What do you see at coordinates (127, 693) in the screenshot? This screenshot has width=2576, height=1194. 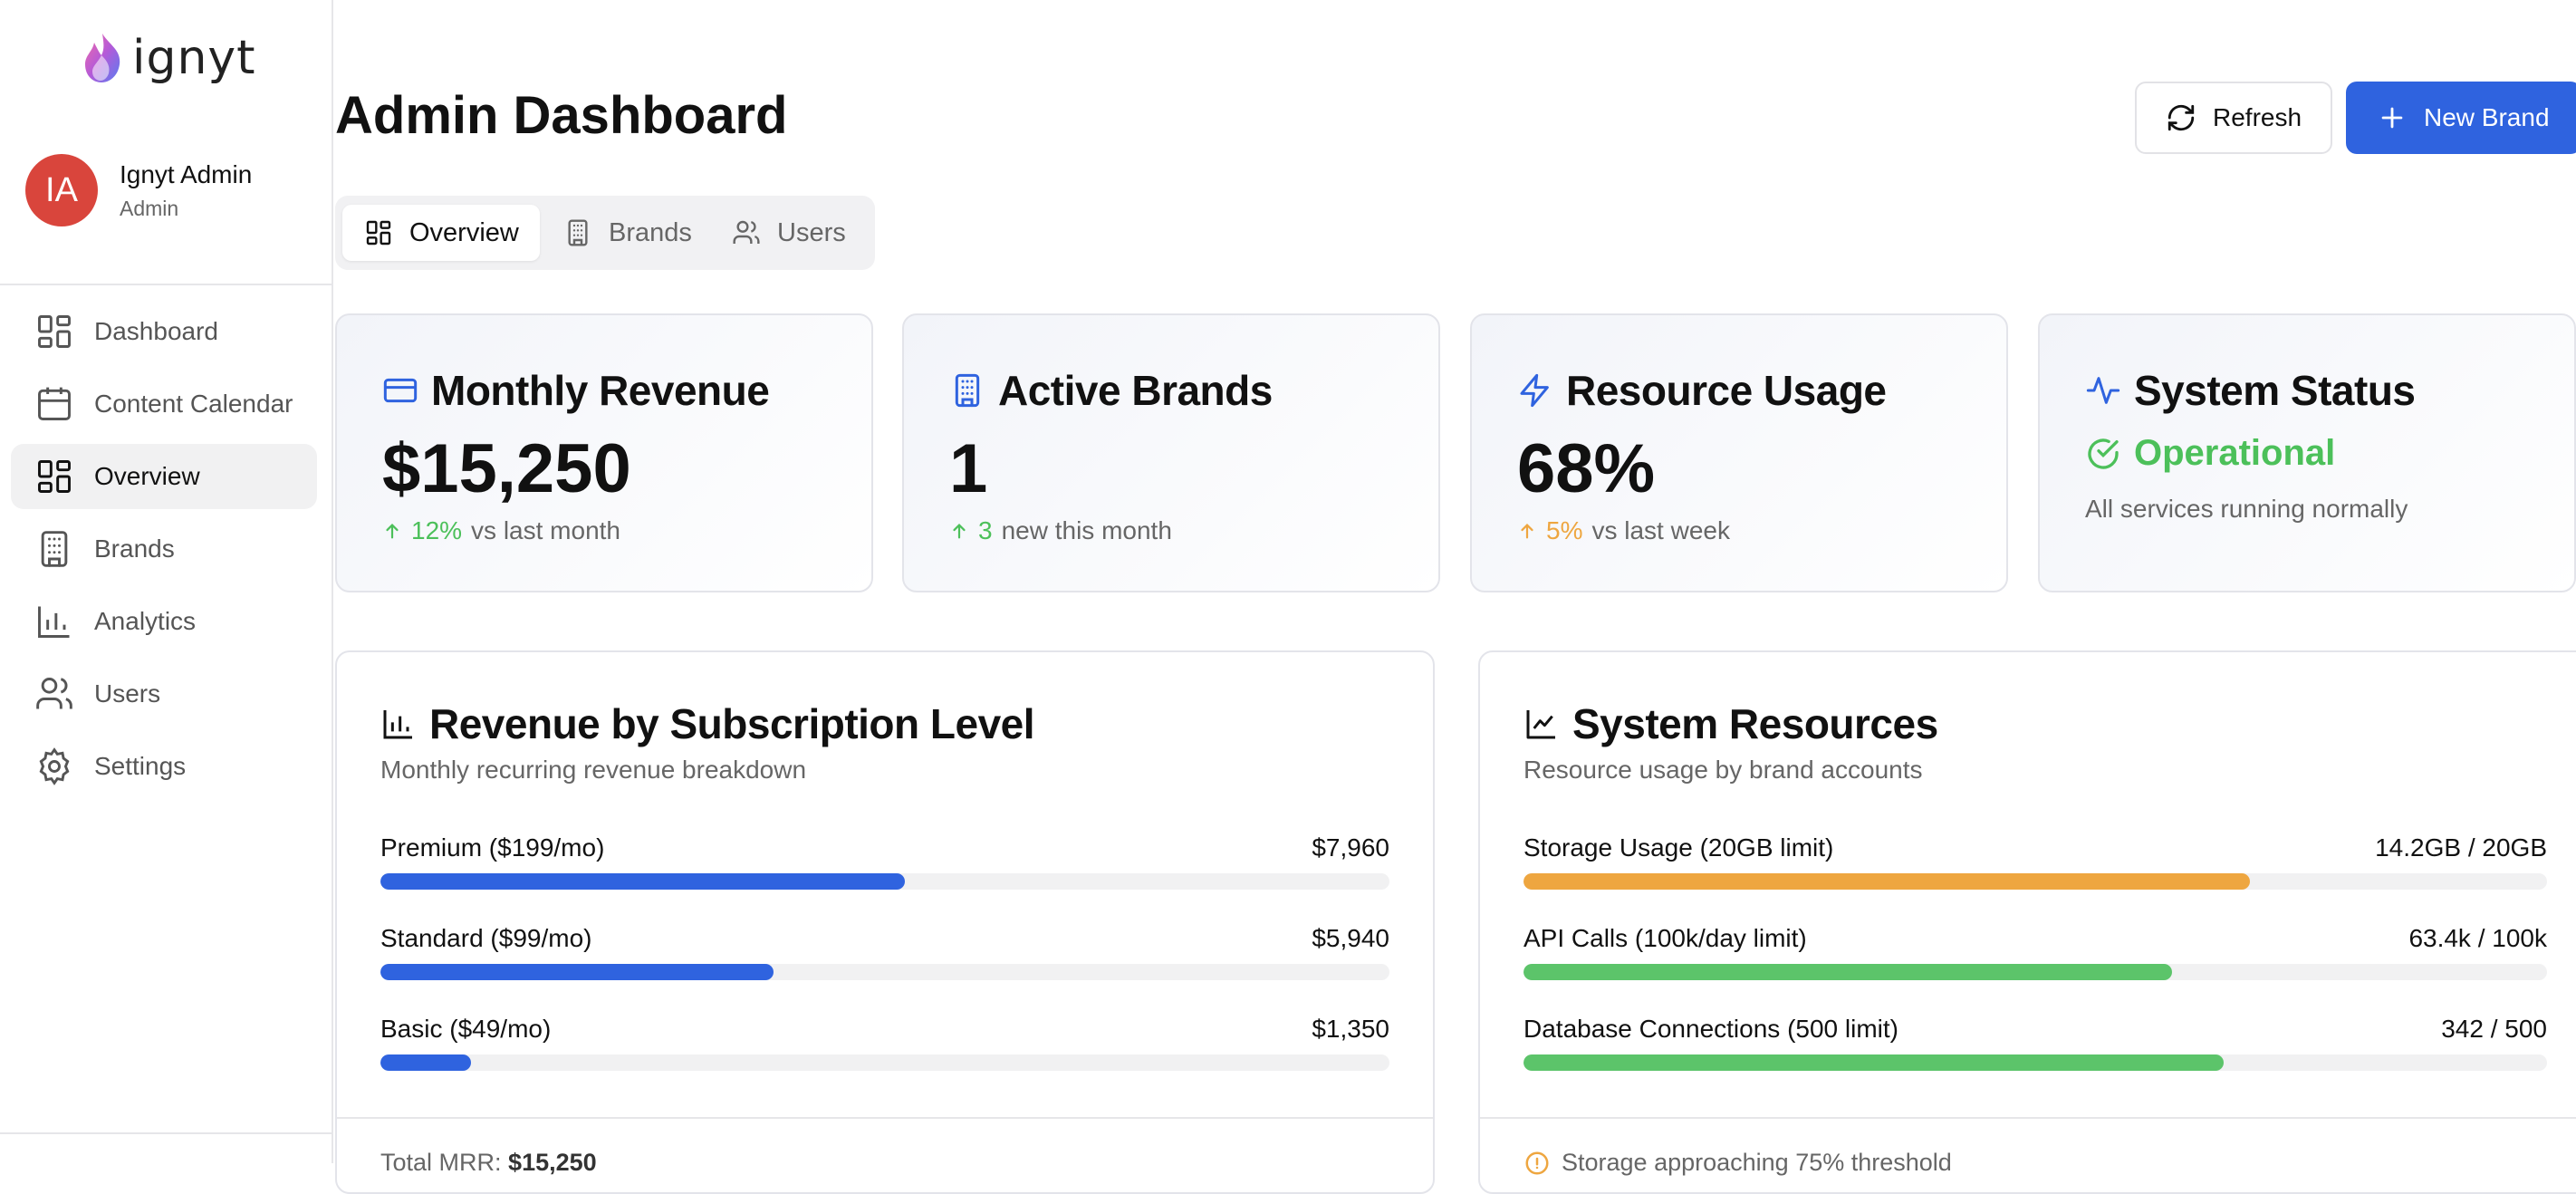 I see `sidebar-item-label: Users` at bounding box center [127, 693].